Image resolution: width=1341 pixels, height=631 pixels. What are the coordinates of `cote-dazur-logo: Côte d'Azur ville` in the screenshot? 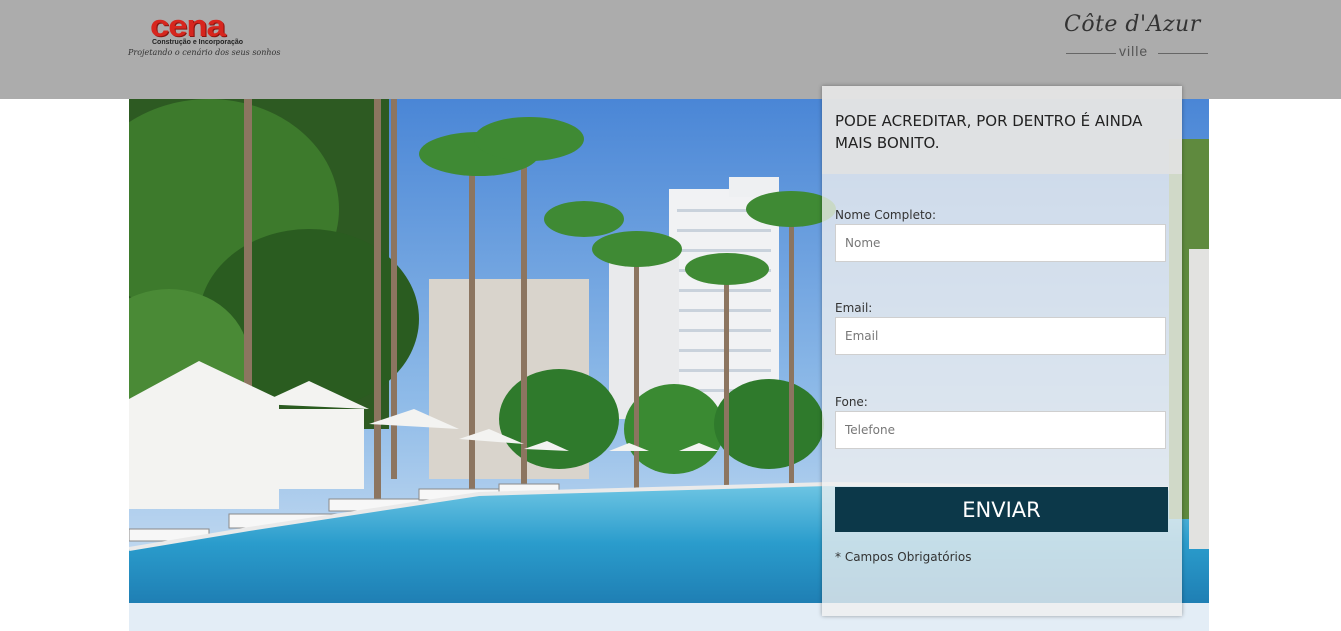 It's located at (1137, 37).